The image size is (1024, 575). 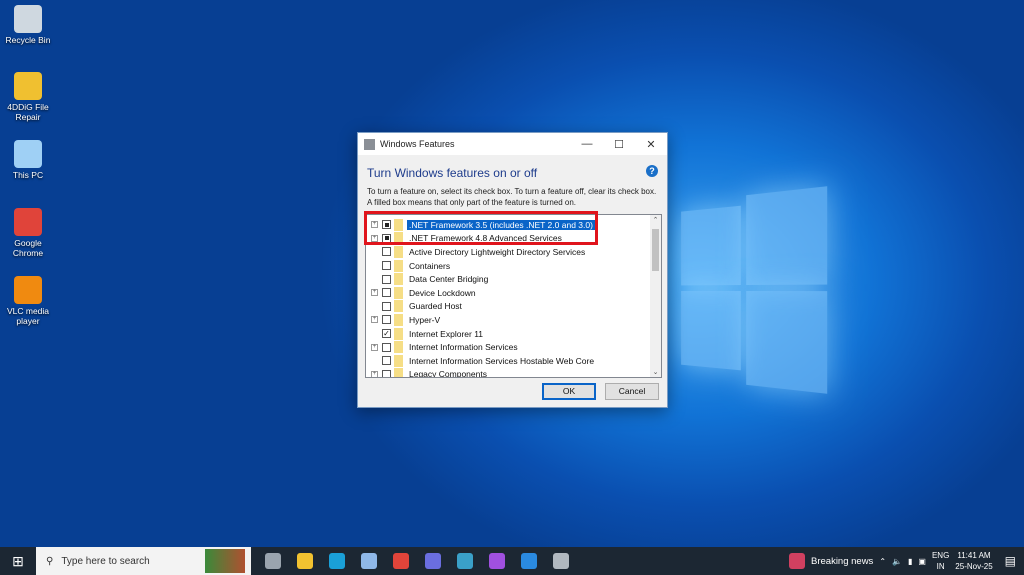 What do you see at coordinates (430, 265) in the screenshot?
I see `feature-label: Containers` at bounding box center [430, 265].